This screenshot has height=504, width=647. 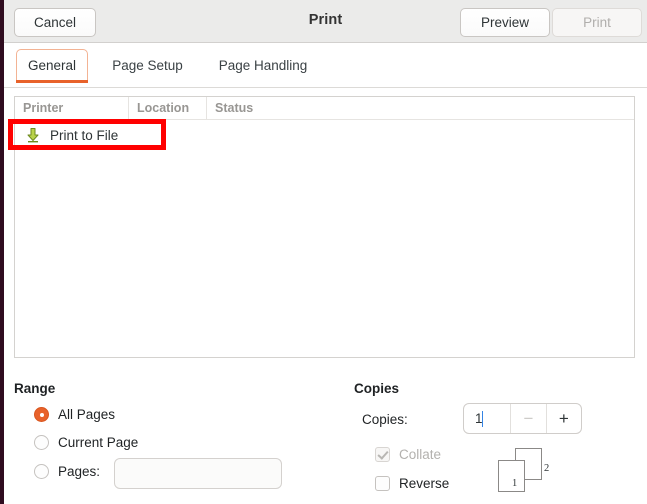 I want to click on radio-current-page: Current Page, so click(x=86, y=442).